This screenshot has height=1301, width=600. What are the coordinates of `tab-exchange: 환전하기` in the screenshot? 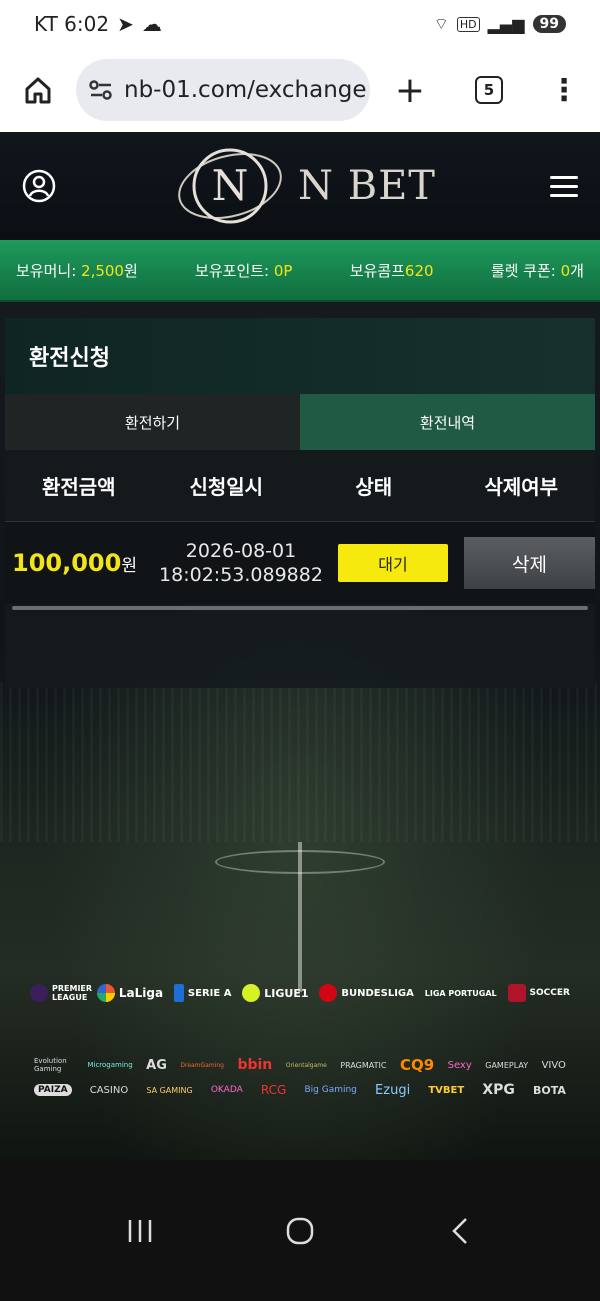 It's located at (152, 422).